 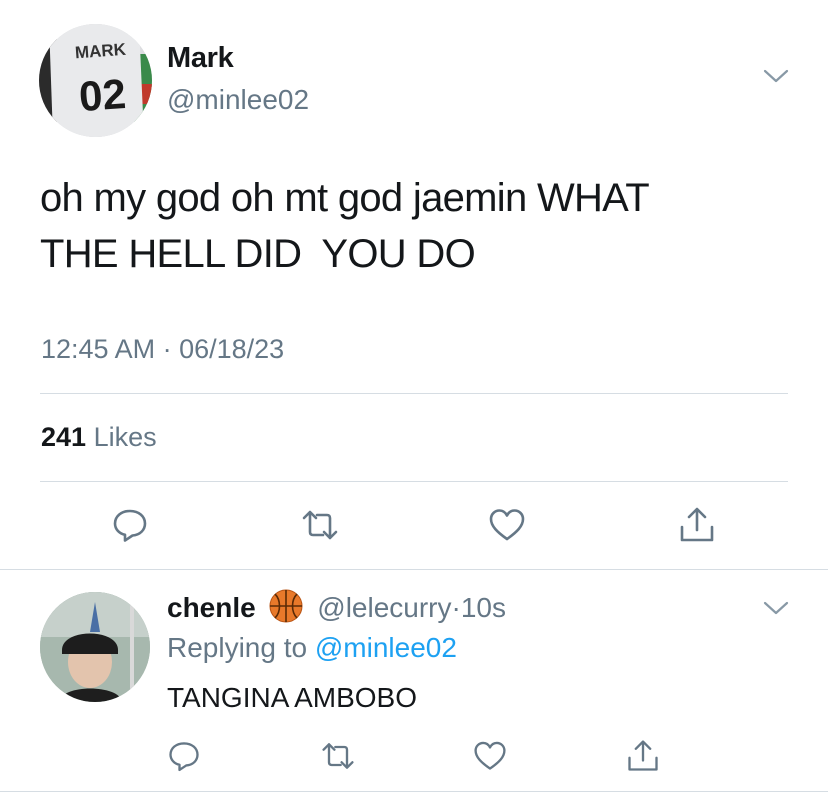 What do you see at coordinates (163, 349) in the screenshot?
I see `tweet-timestamp: 12:45 AM · 06/18/23` at bounding box center [163, 349].